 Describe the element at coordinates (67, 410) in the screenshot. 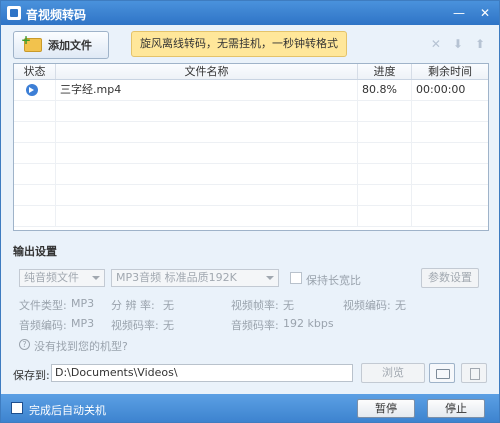

I see `auto-shutdown-label: 完成后自动关机` at that location.